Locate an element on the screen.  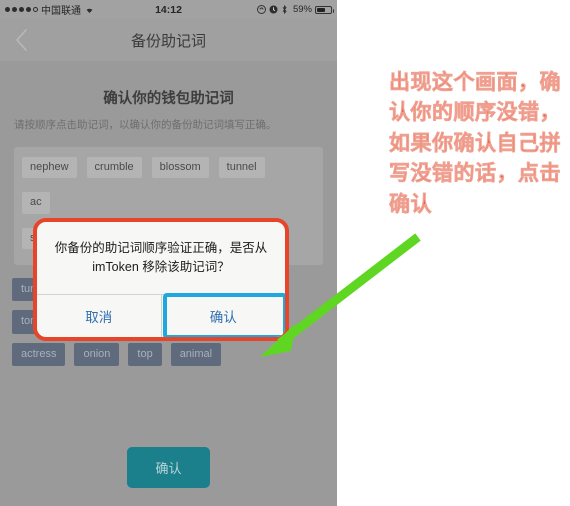
selected-word-chip: blossom is located at coordinates (180, 168).